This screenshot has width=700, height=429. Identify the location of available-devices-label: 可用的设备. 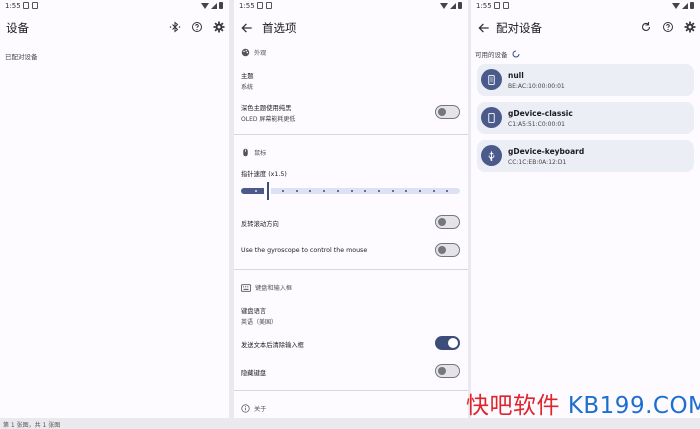
(491, 55).